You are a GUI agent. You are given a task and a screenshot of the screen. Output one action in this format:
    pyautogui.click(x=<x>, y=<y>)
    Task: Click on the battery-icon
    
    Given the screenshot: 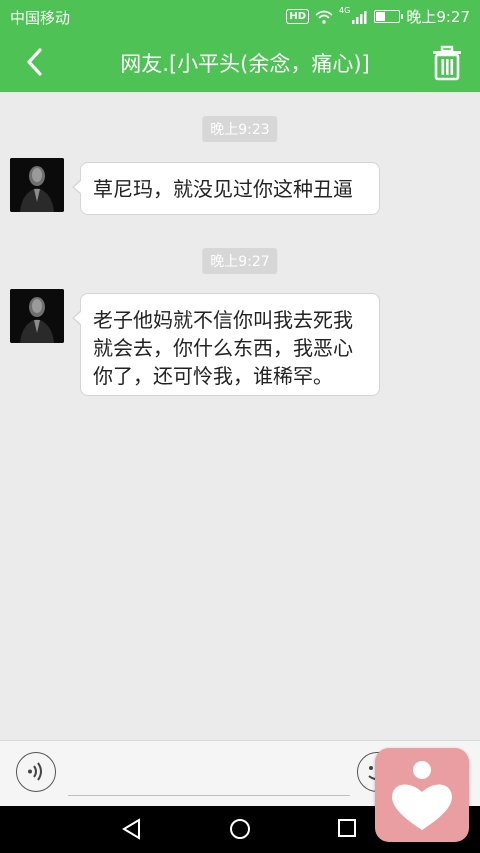 What is the action you would take?
    pyautogui.click(x=389, y=16)
    